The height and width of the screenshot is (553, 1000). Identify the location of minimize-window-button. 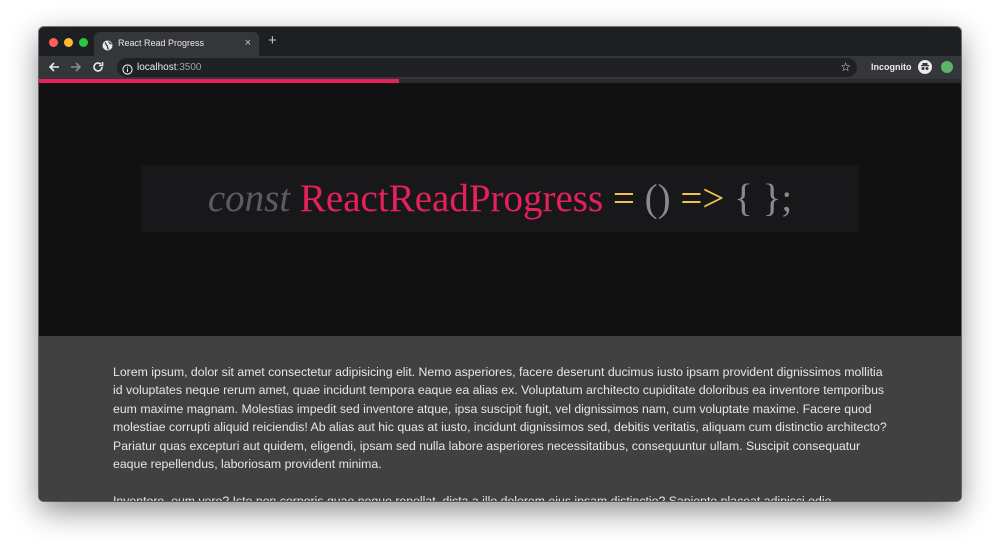
(68, 42).